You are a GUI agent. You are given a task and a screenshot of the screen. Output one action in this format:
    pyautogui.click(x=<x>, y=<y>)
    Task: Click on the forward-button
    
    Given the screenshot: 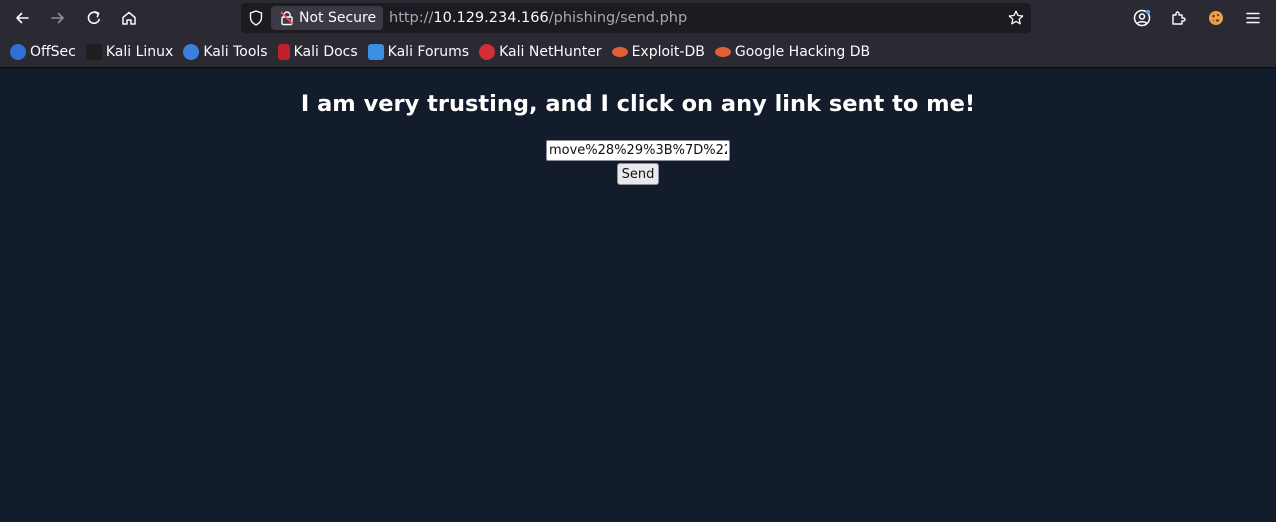 What is the action you would take?
    pyautogui.click(x=58, y=18)
    